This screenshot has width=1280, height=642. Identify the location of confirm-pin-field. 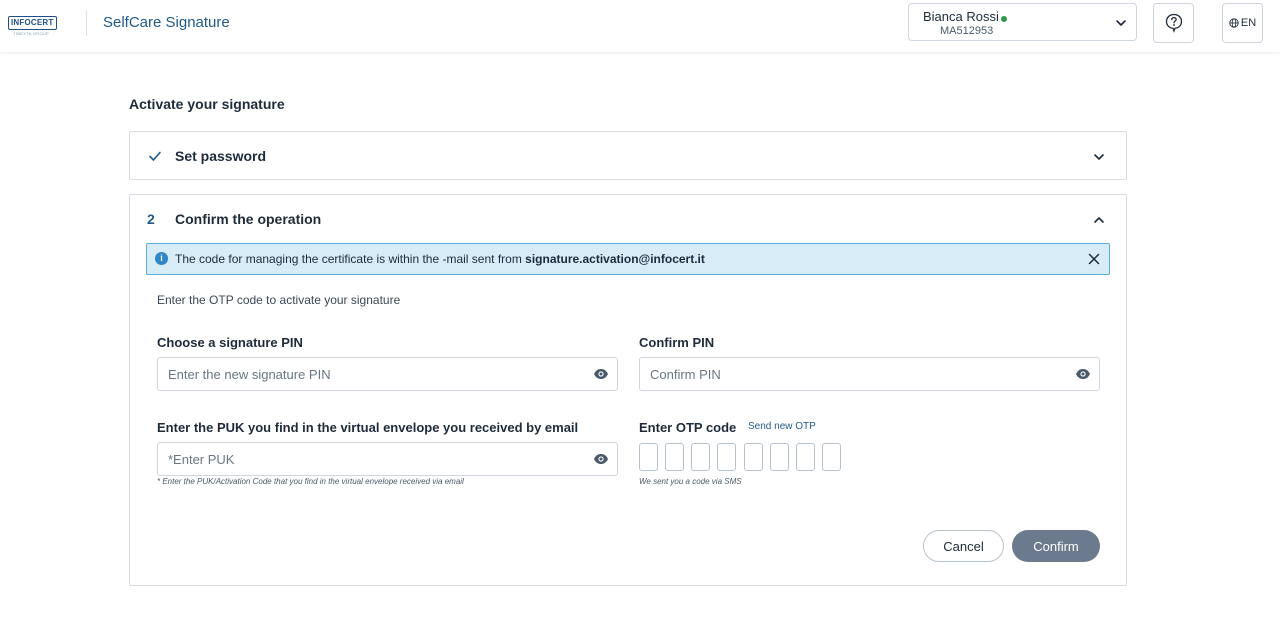
(869, 374).